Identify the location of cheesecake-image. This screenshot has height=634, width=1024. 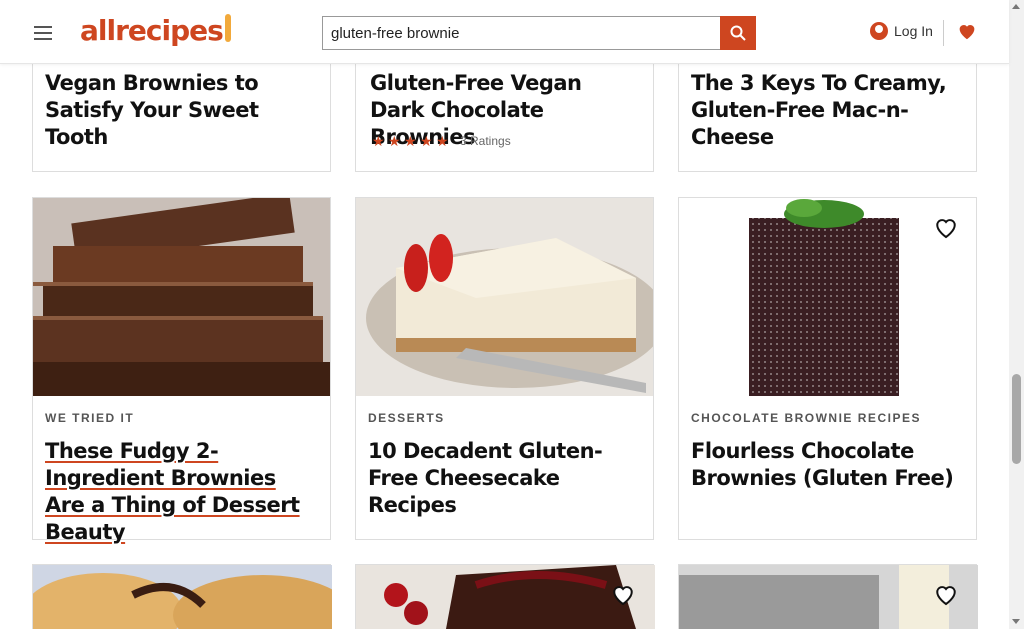
(504, 297).